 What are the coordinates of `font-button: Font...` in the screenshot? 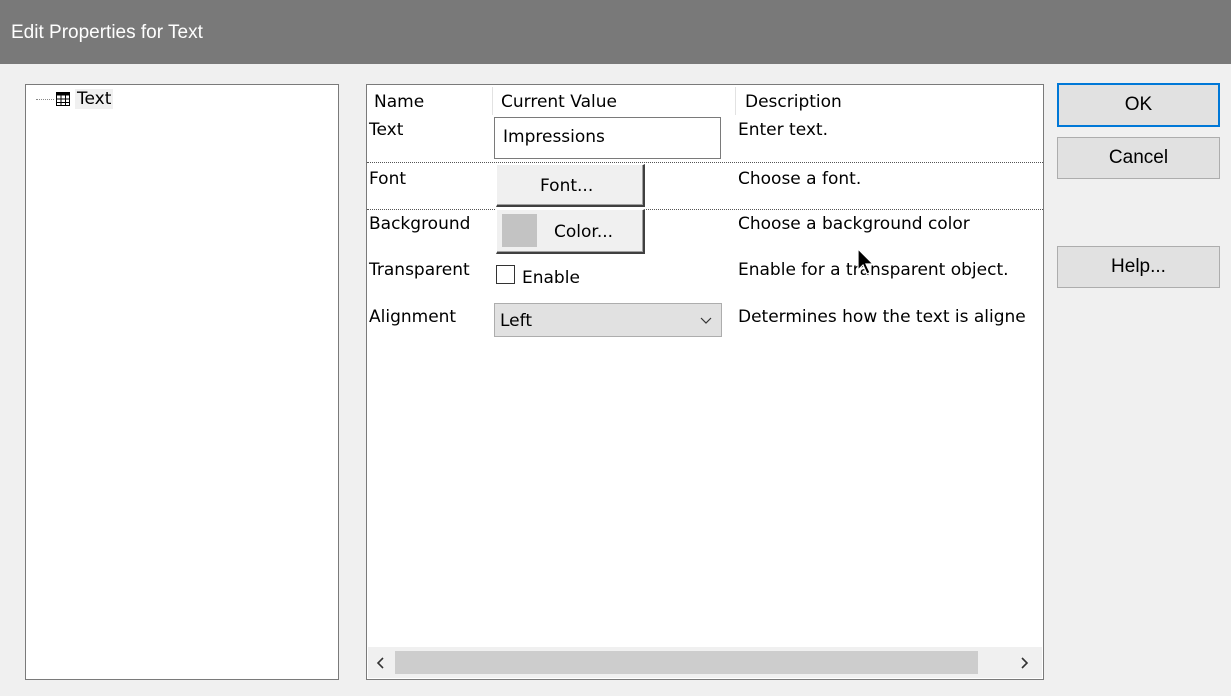 It's located at (570, 185).